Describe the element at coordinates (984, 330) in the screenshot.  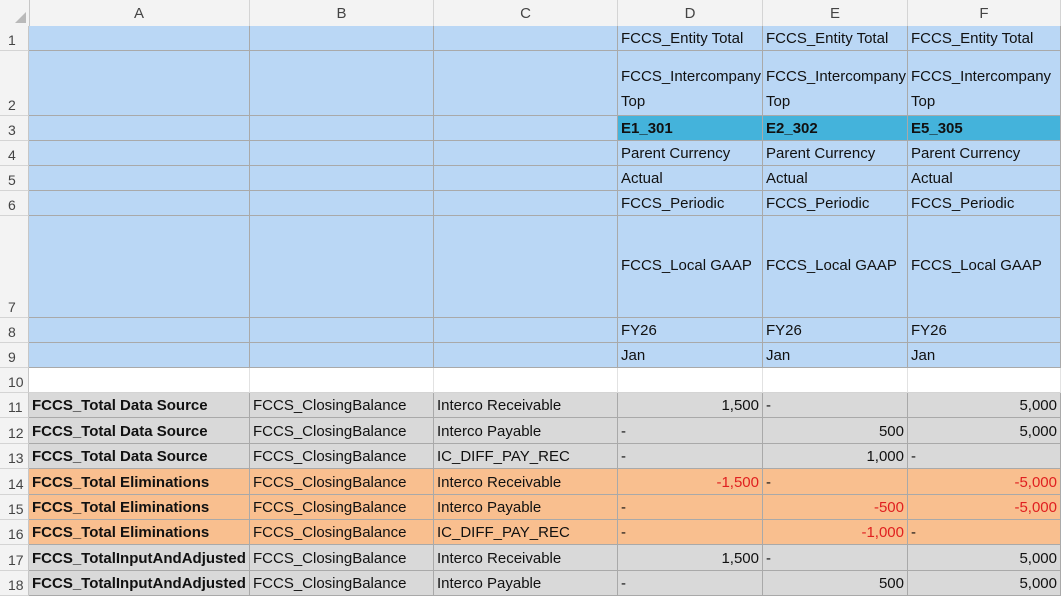
I see `cell-f: FY26` at that location.